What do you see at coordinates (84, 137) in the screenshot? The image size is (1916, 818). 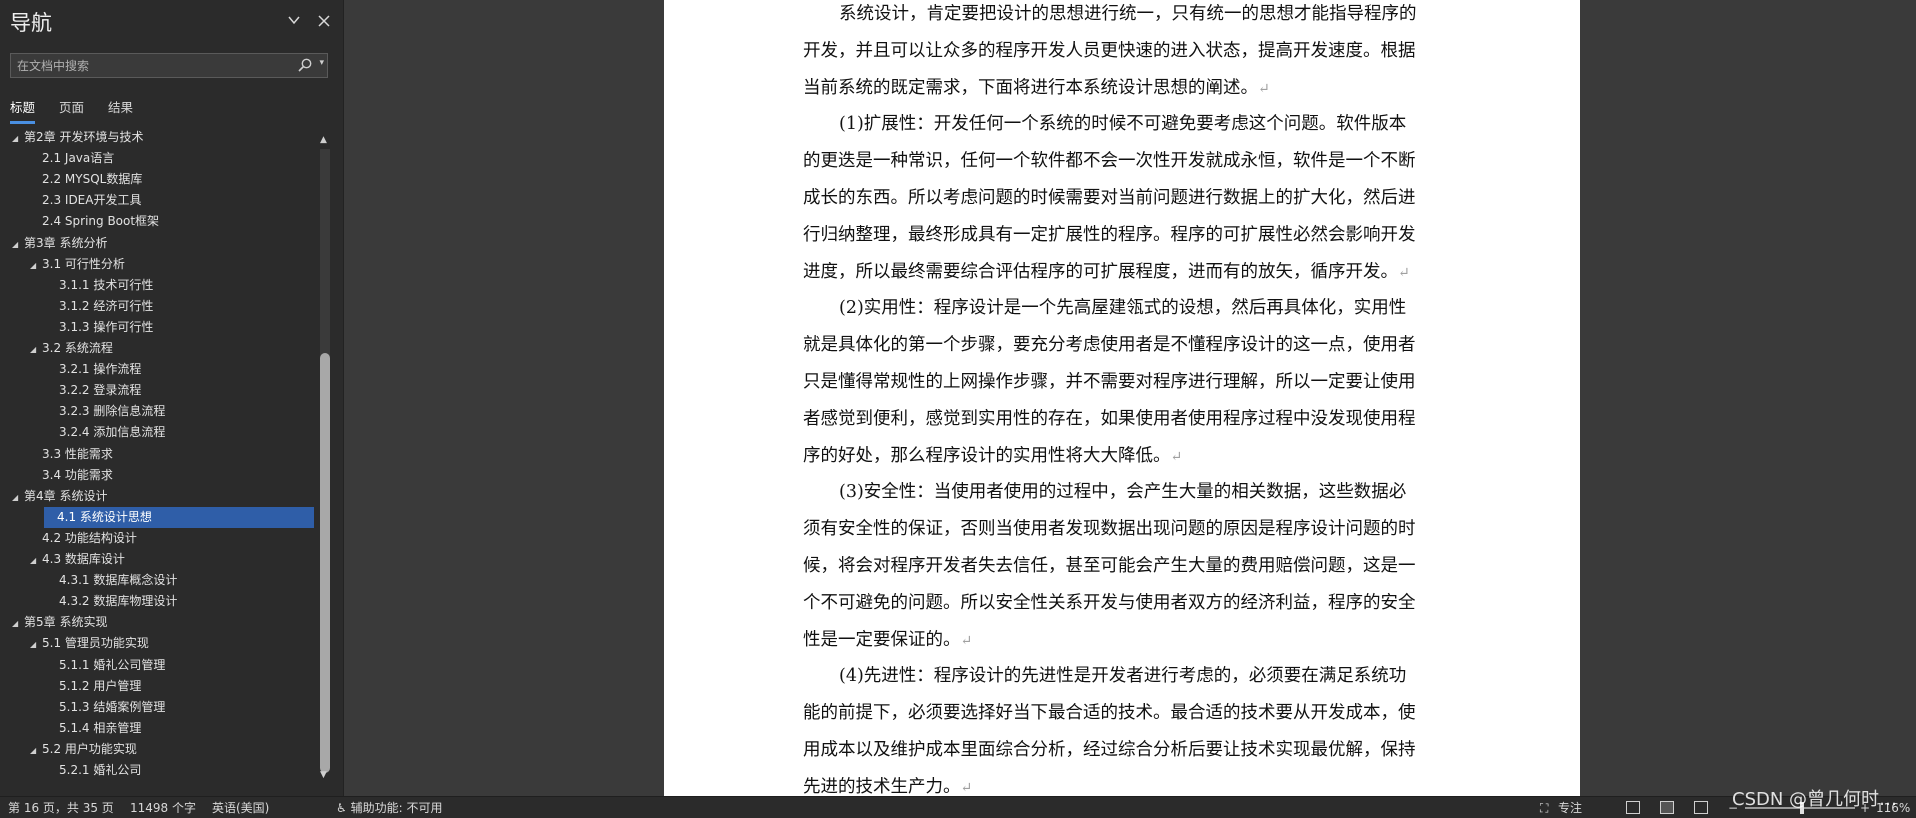 I see `tree-item-label: 第2章 开发环境与技术` at bounding box center [84, 137].